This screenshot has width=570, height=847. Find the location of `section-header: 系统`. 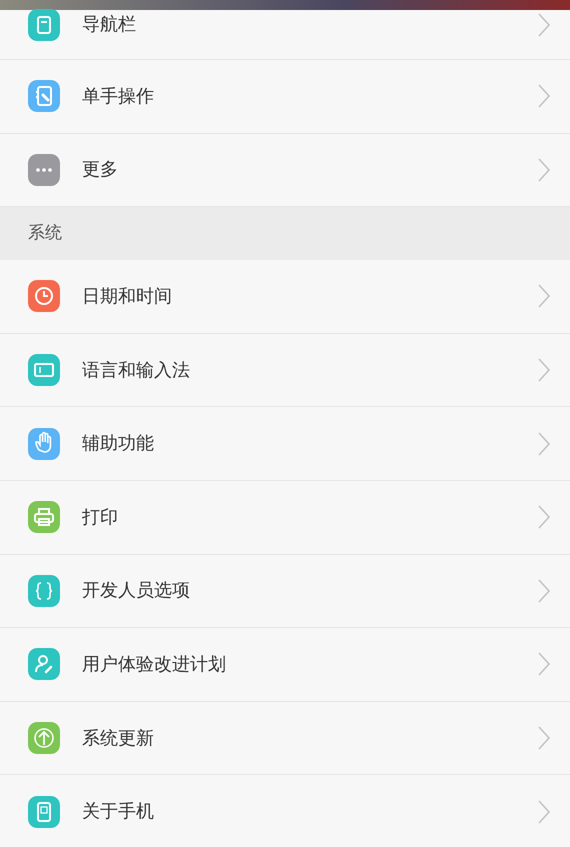

section-header: 系统 is located at coordinates (45, 233).